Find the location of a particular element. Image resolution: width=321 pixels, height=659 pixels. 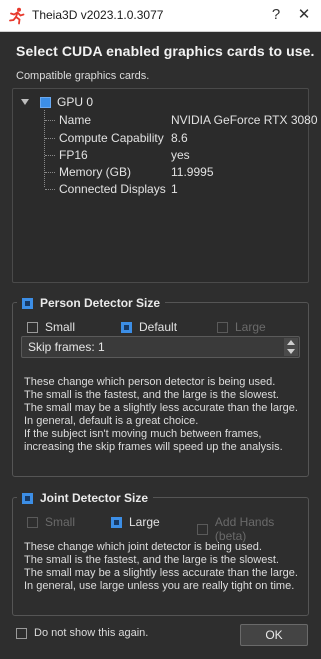

gpu-0-checkbox is located at coordinates (45, 102).